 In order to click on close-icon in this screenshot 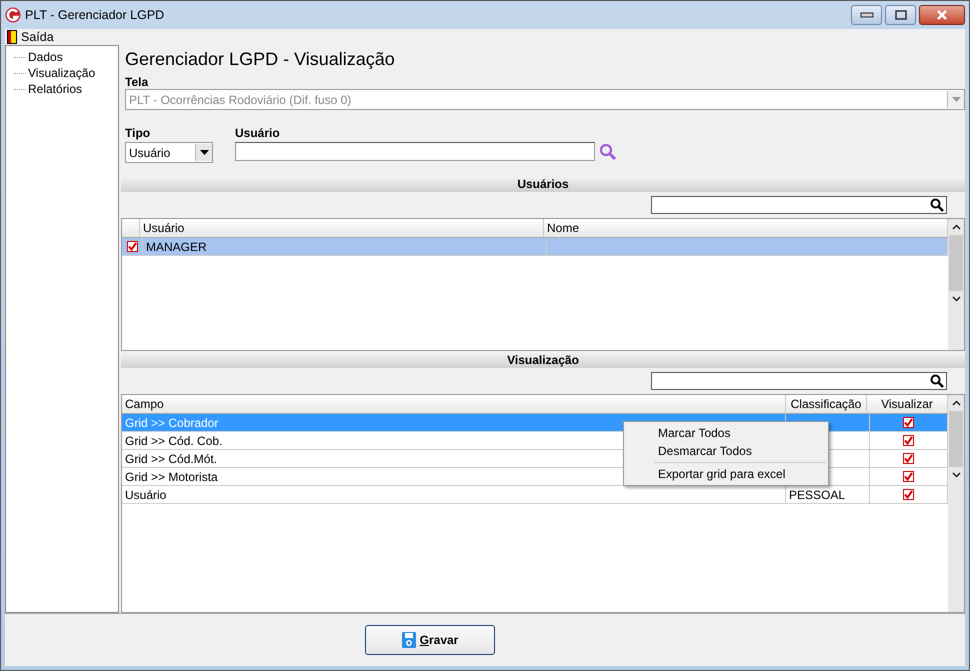, I will do `click(942, 15)`.